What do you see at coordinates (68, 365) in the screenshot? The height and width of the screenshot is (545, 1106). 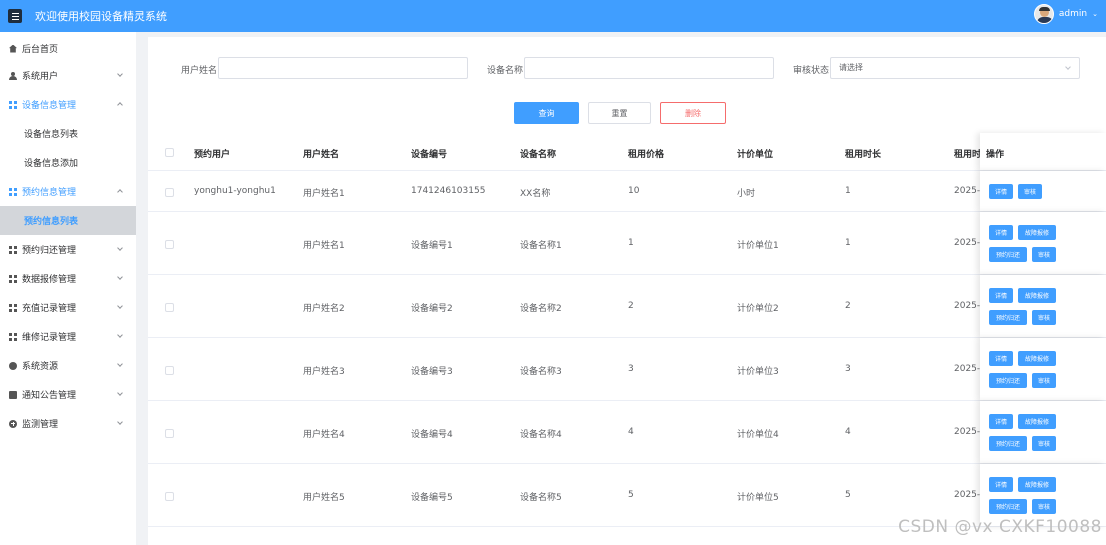 I see `sidebar-item-resource: 系统资源` at bounding box center [68, 365].